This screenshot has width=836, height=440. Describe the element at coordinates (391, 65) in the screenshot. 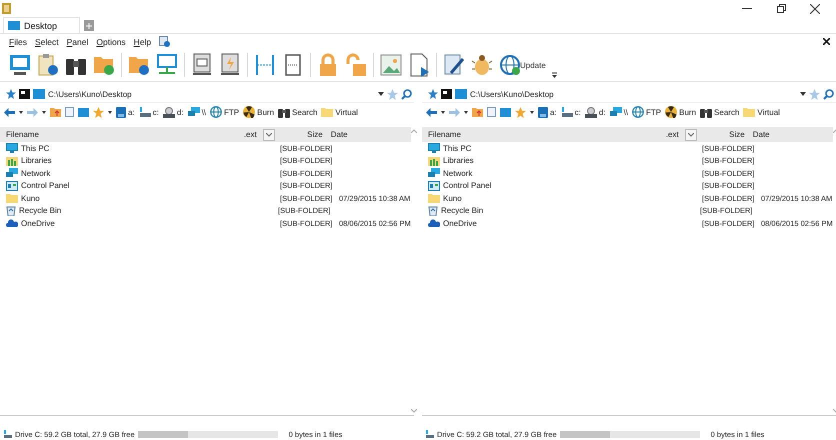

I see `image-icon` at that location.